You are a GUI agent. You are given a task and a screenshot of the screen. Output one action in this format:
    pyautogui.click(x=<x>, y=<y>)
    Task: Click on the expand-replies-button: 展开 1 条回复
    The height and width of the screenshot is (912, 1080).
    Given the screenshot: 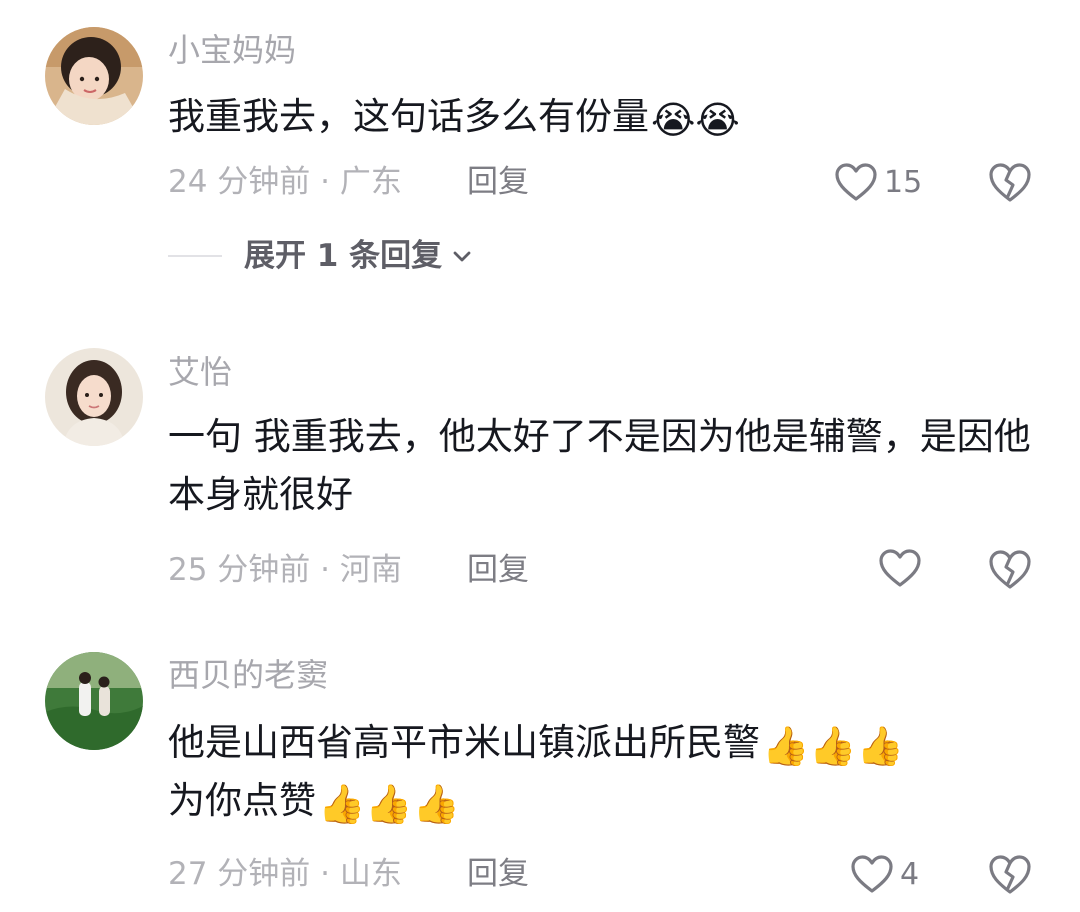 What is the action you would take?
    pyautogui.click(x=321, y=256)
    